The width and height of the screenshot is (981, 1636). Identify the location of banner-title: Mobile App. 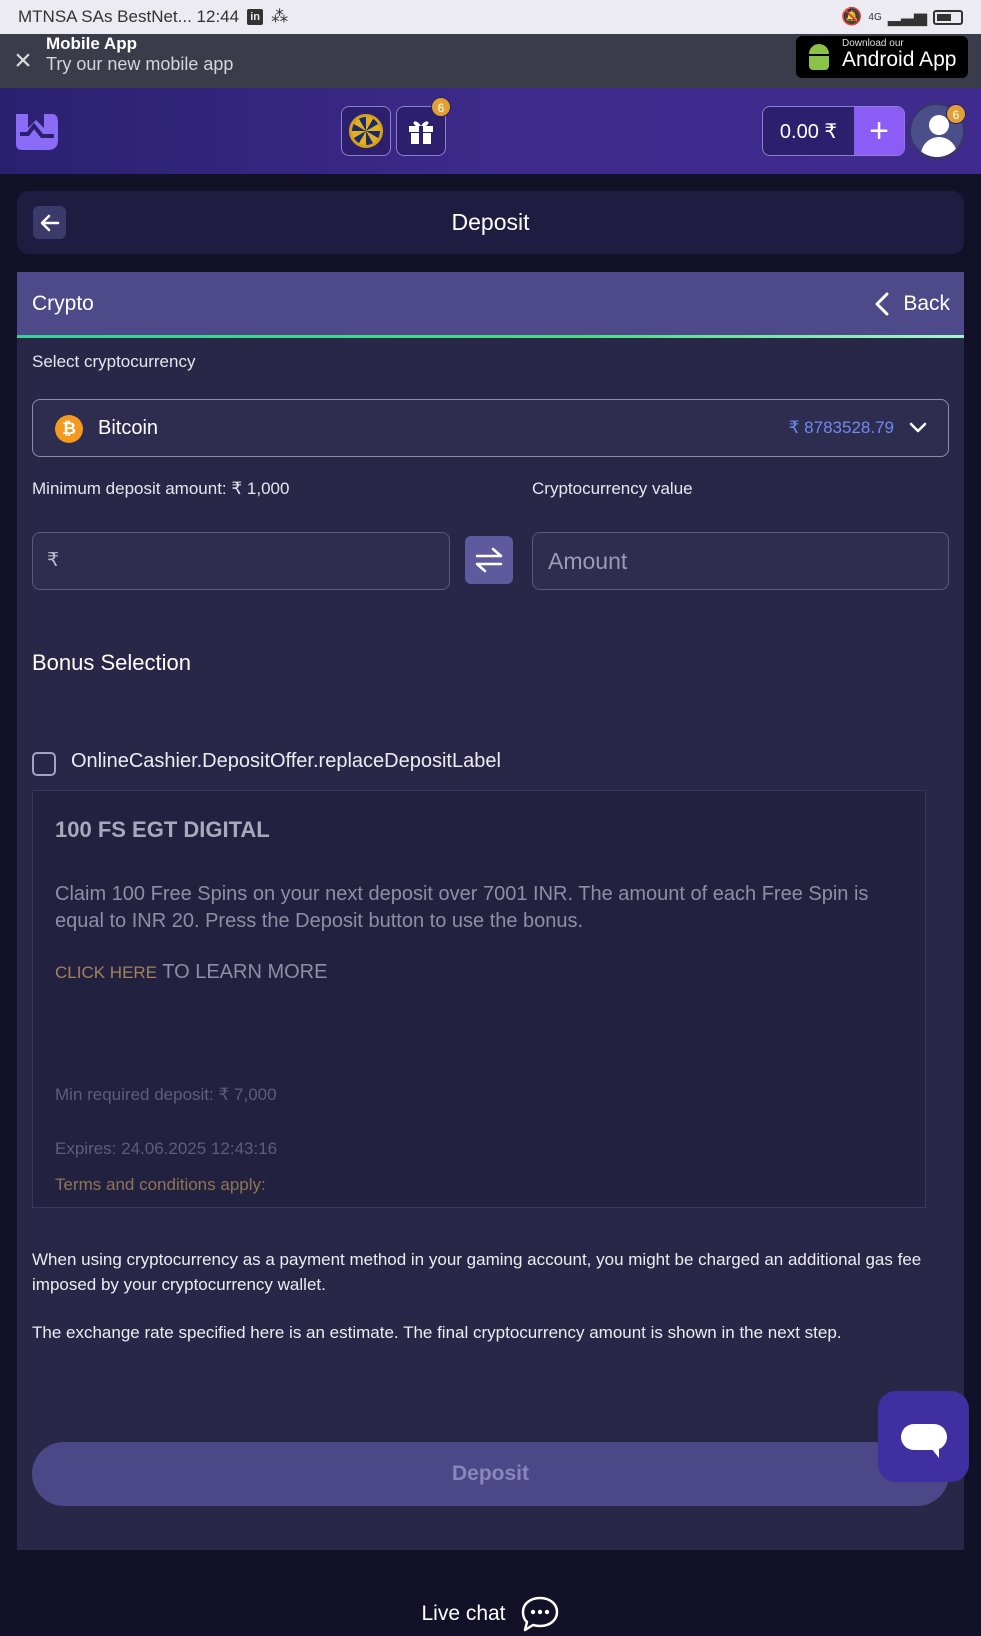
(91, 43).